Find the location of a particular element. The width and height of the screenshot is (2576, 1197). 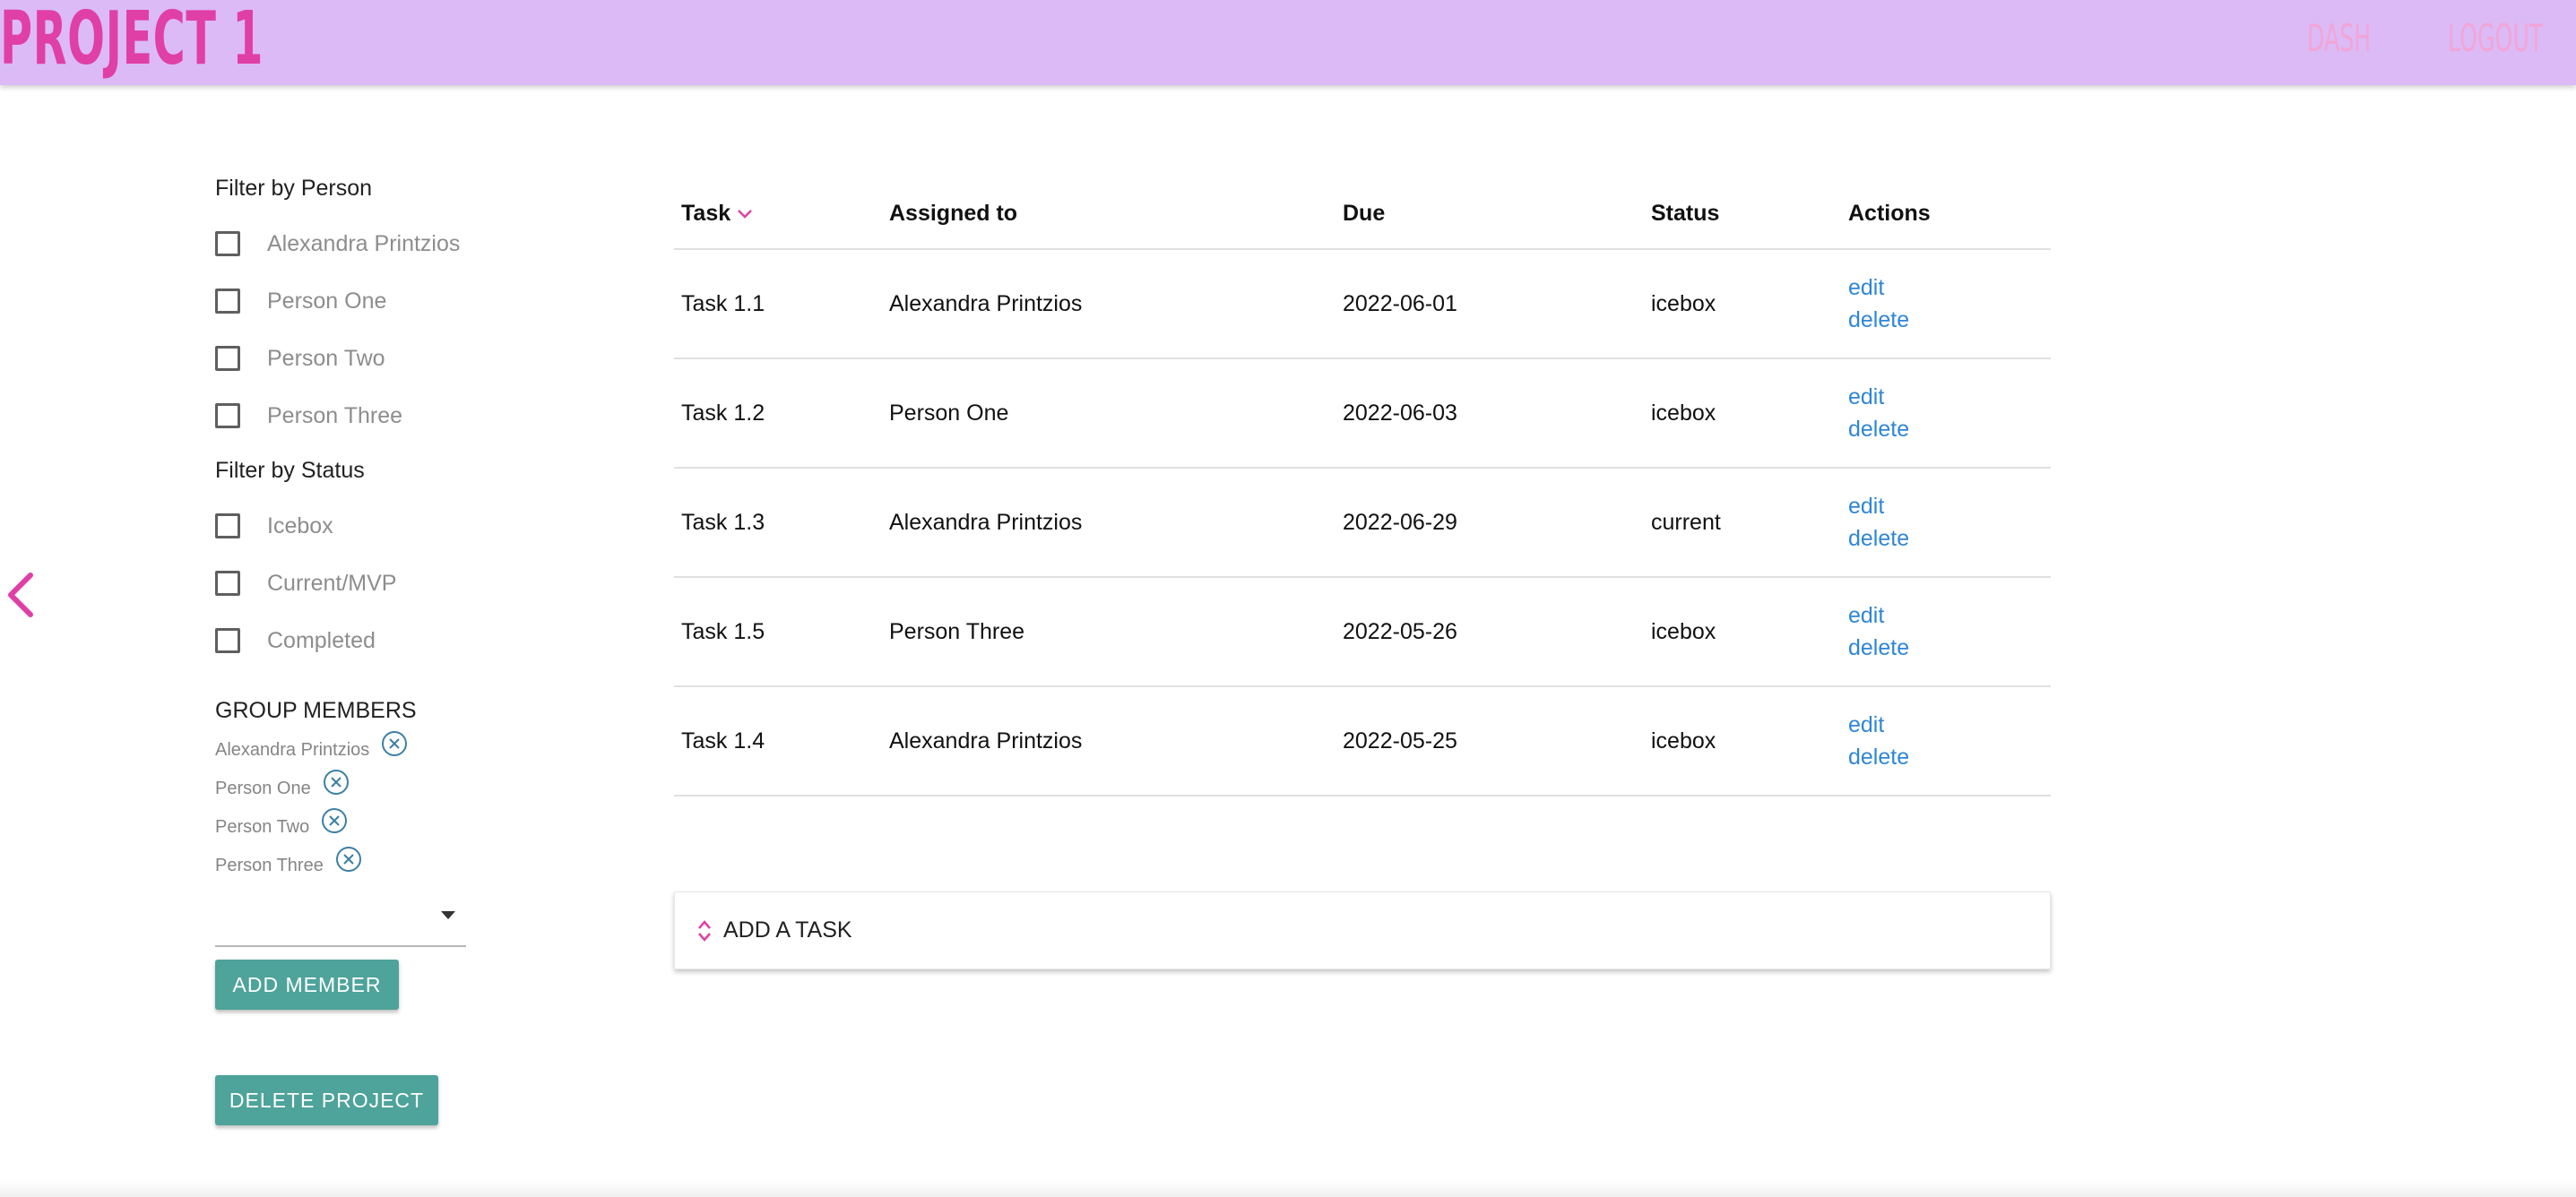

member-name: Alexandra Printzios is located at coordinates (292, 750).